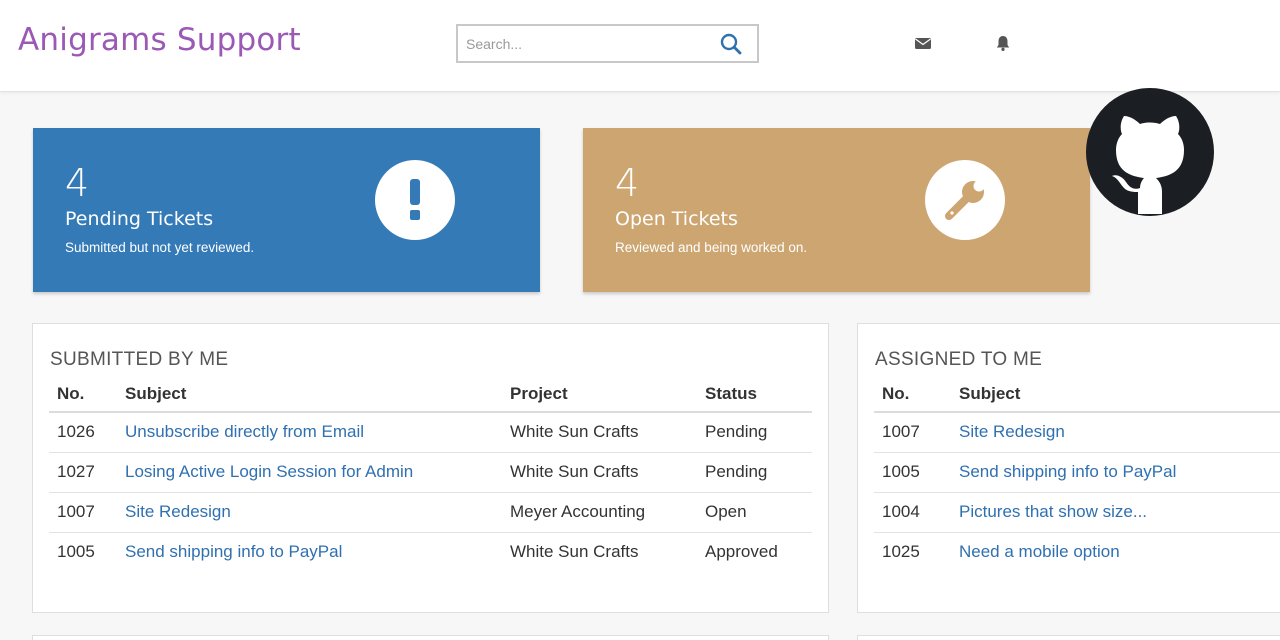  I want to click on column-header: Project, so click(599, 394).